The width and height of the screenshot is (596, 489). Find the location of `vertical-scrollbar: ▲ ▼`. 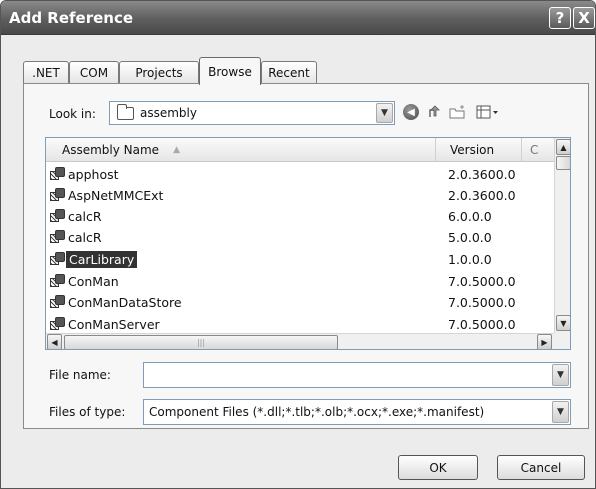

vertical-scrollbar: ▲ ▼ is located at coordinates (562, 235).